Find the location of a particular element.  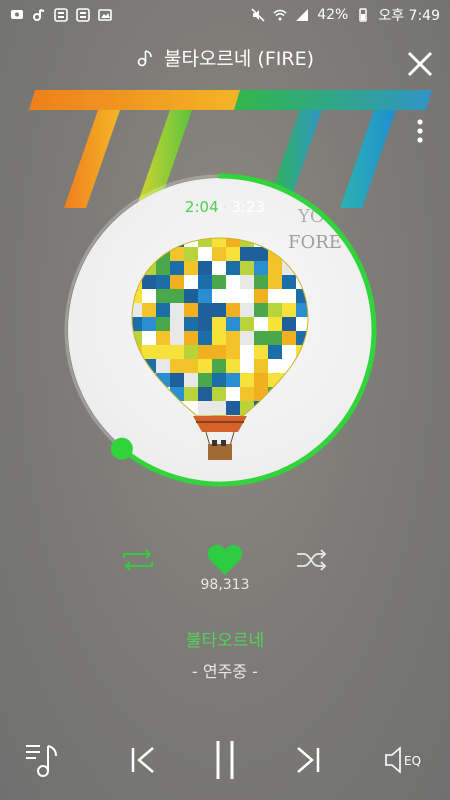

previous-icon is located at coordinates (142, 760).